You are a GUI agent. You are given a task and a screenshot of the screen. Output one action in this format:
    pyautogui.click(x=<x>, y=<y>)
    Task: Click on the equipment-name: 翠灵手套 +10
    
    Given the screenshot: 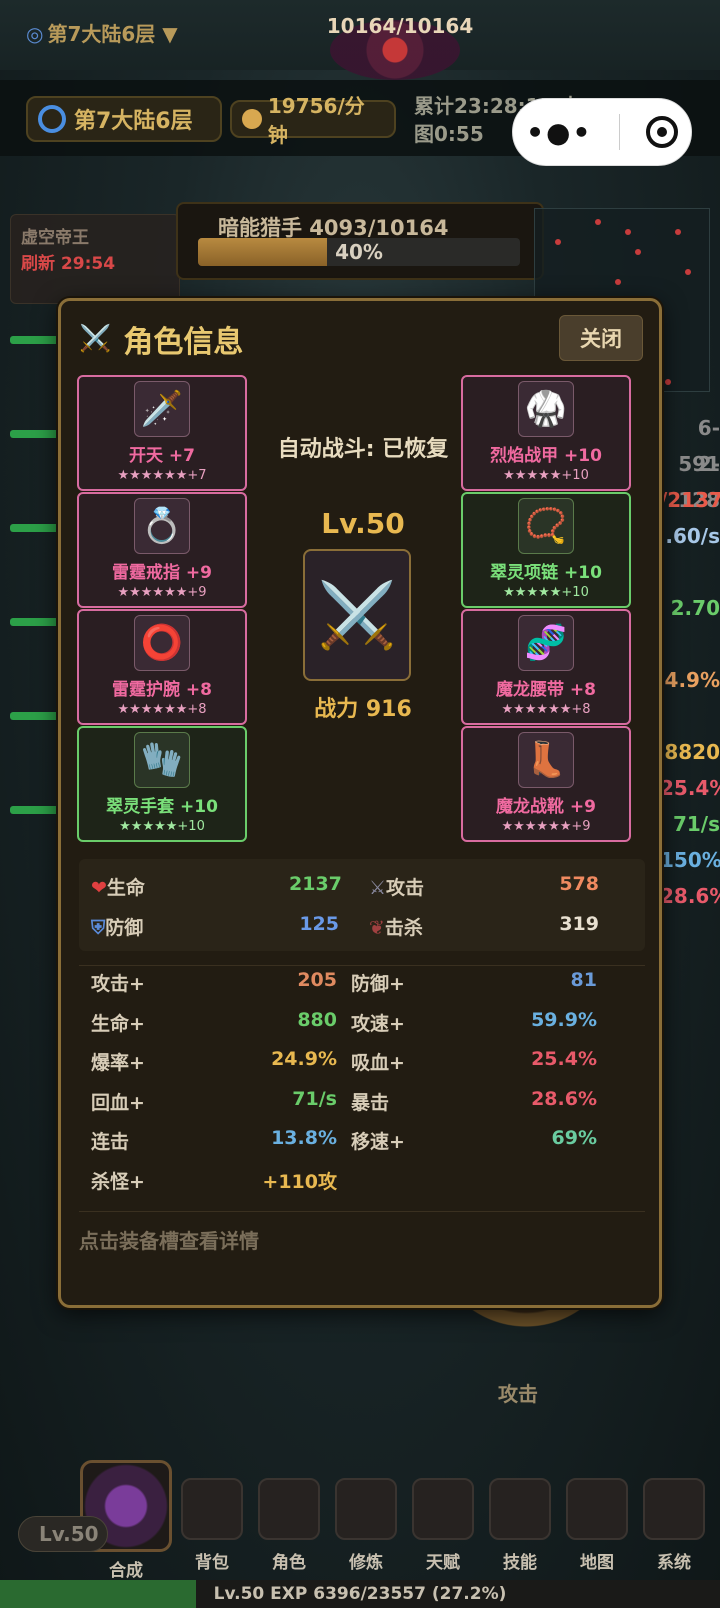 What is the action you would take?
    pyautogui.click(x=162, y=807)
    